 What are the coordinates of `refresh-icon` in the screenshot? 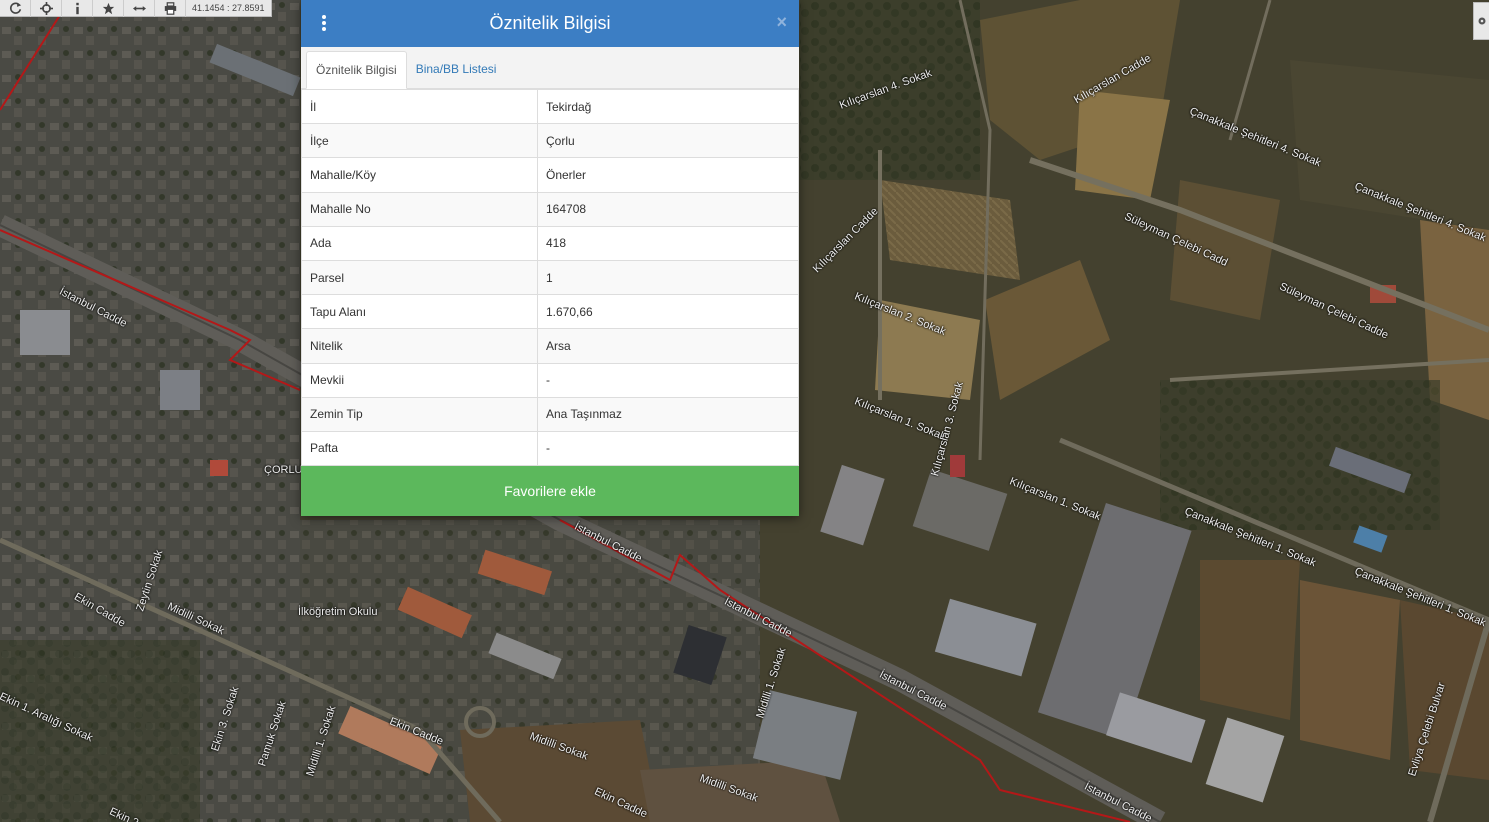 It's located at (15, 8).